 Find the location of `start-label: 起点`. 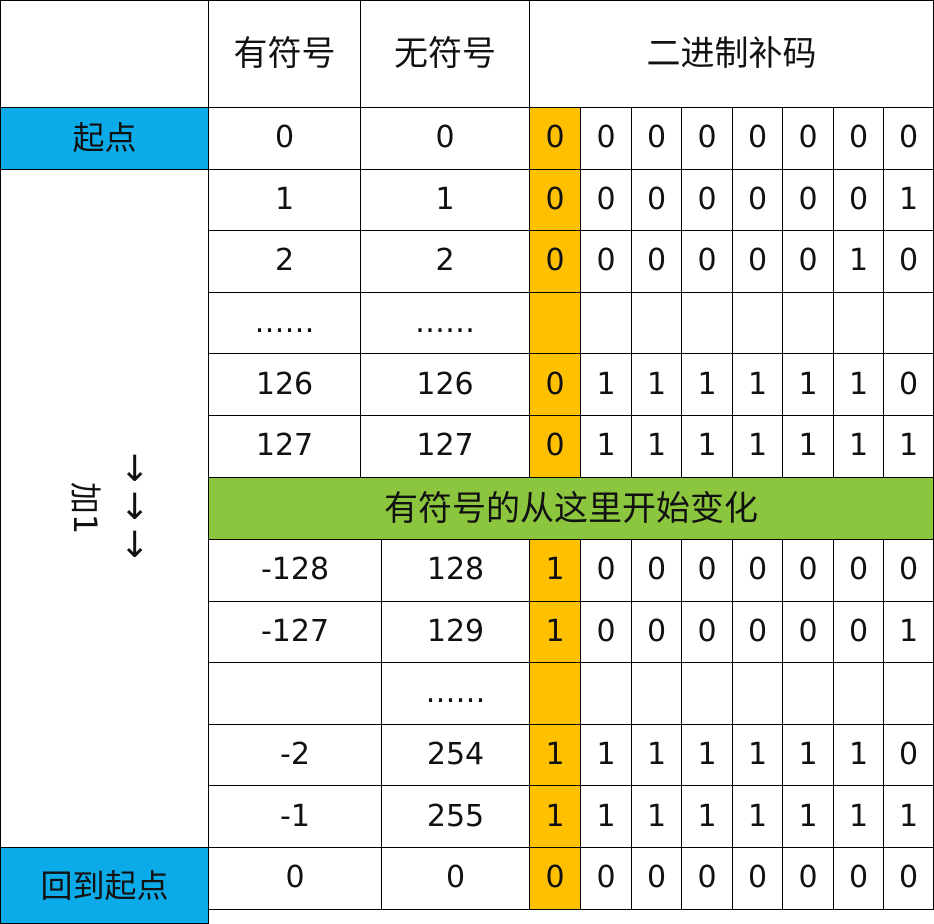

start-label: 起点 is located at coordinates (104, 138).